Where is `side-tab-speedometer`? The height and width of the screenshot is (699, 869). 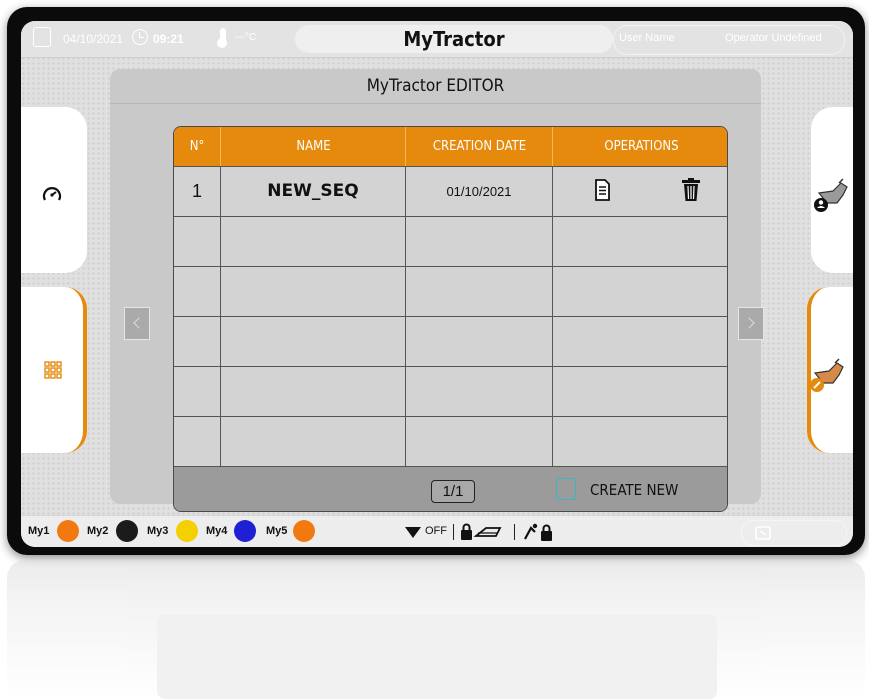 side-tab-speedometer is located at coordinates (54, 190).